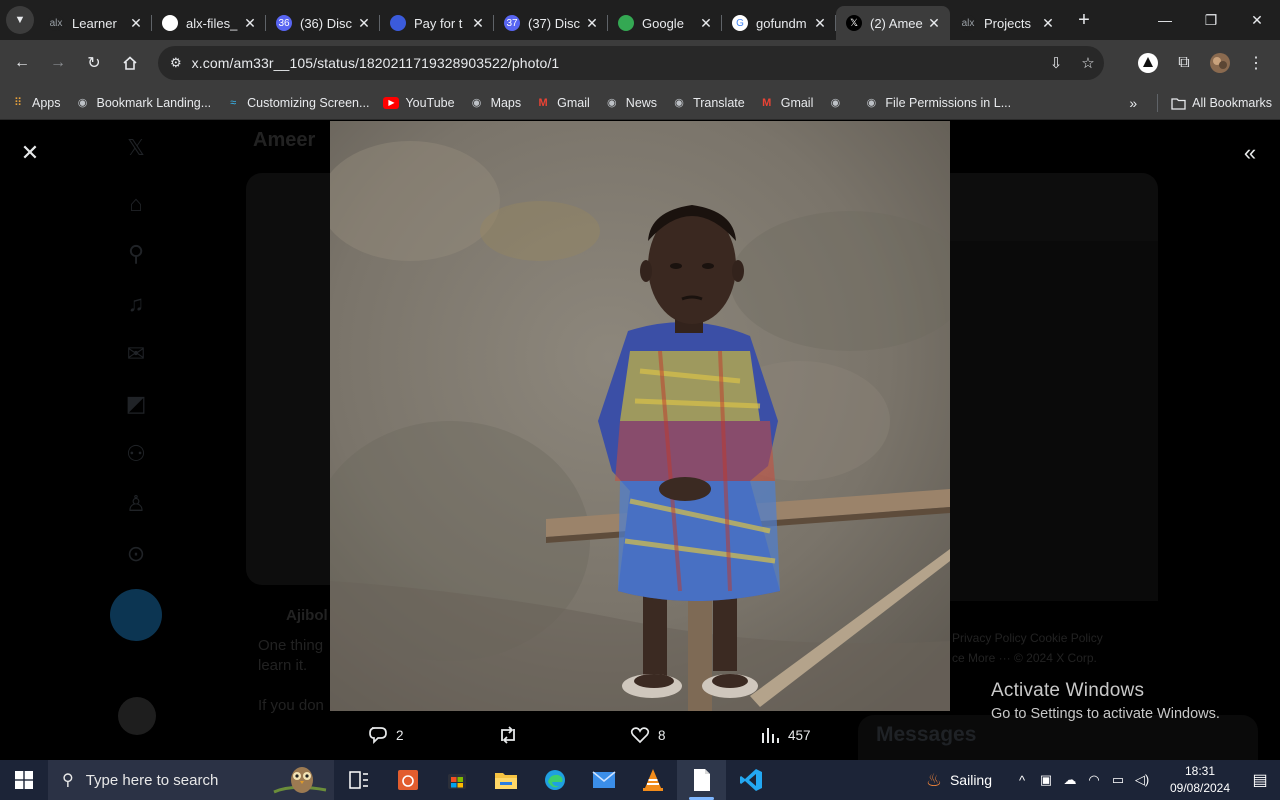  Describe the element at coordinates (1024, 658) in the screenshot. I see `background-footer-links-2: ce More ··· © 2024 X Corp.` at that location.